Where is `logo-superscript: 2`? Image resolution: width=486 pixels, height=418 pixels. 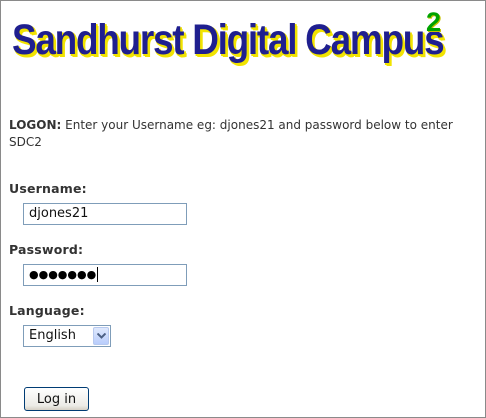 logo-superscript: 2 is located at coordinates (434, 22).